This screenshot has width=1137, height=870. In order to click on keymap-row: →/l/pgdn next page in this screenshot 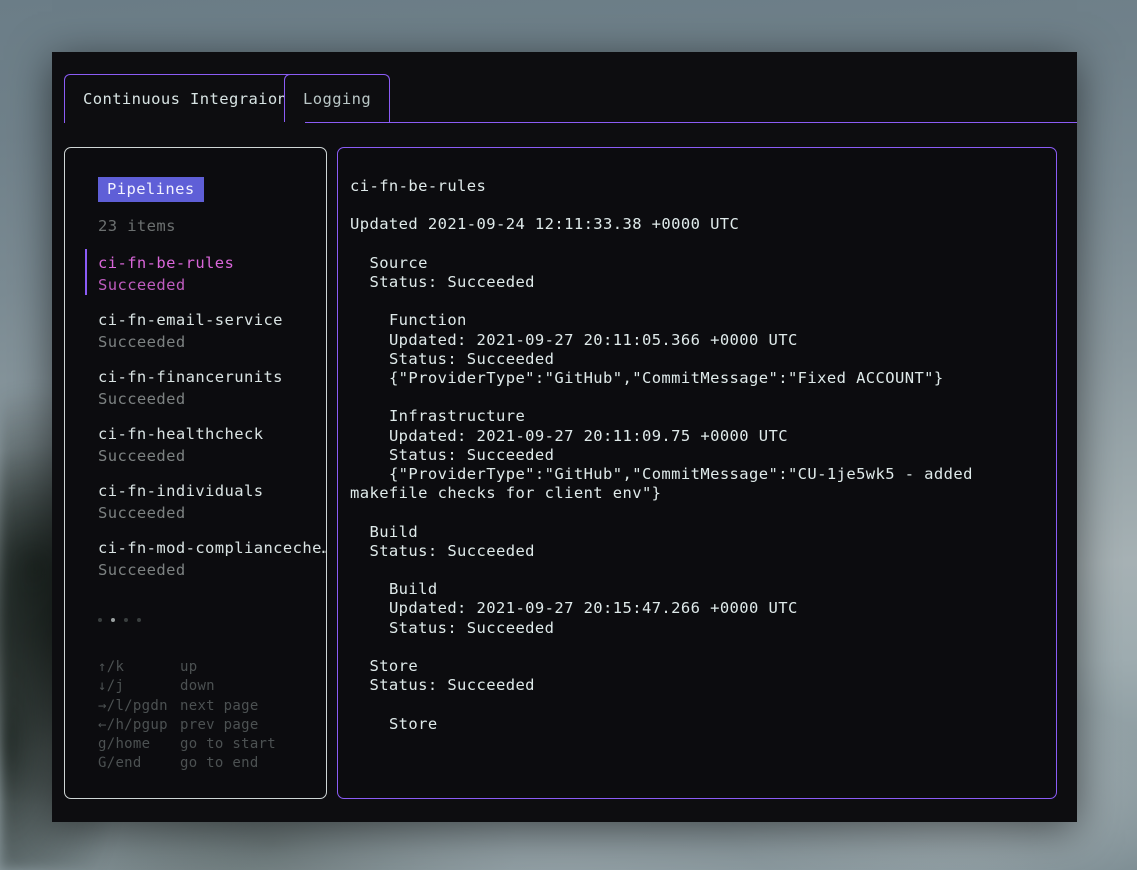, I will do `click(187, 706)`.